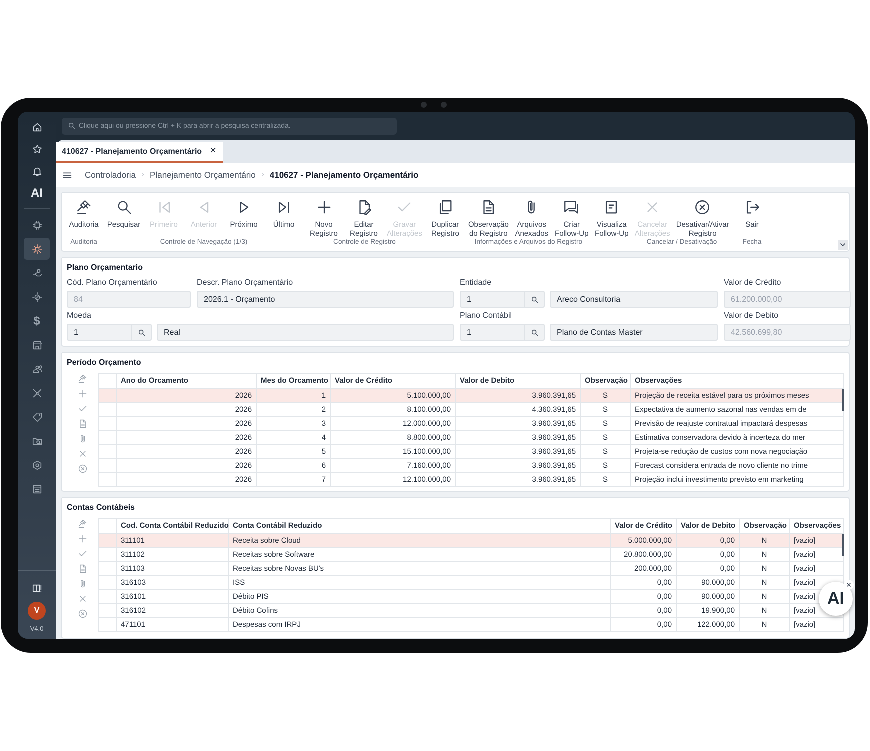  What do you see at coordinates (37, 369) in the screenshot?
I see `users-icon` at bounding box center [37, 369].